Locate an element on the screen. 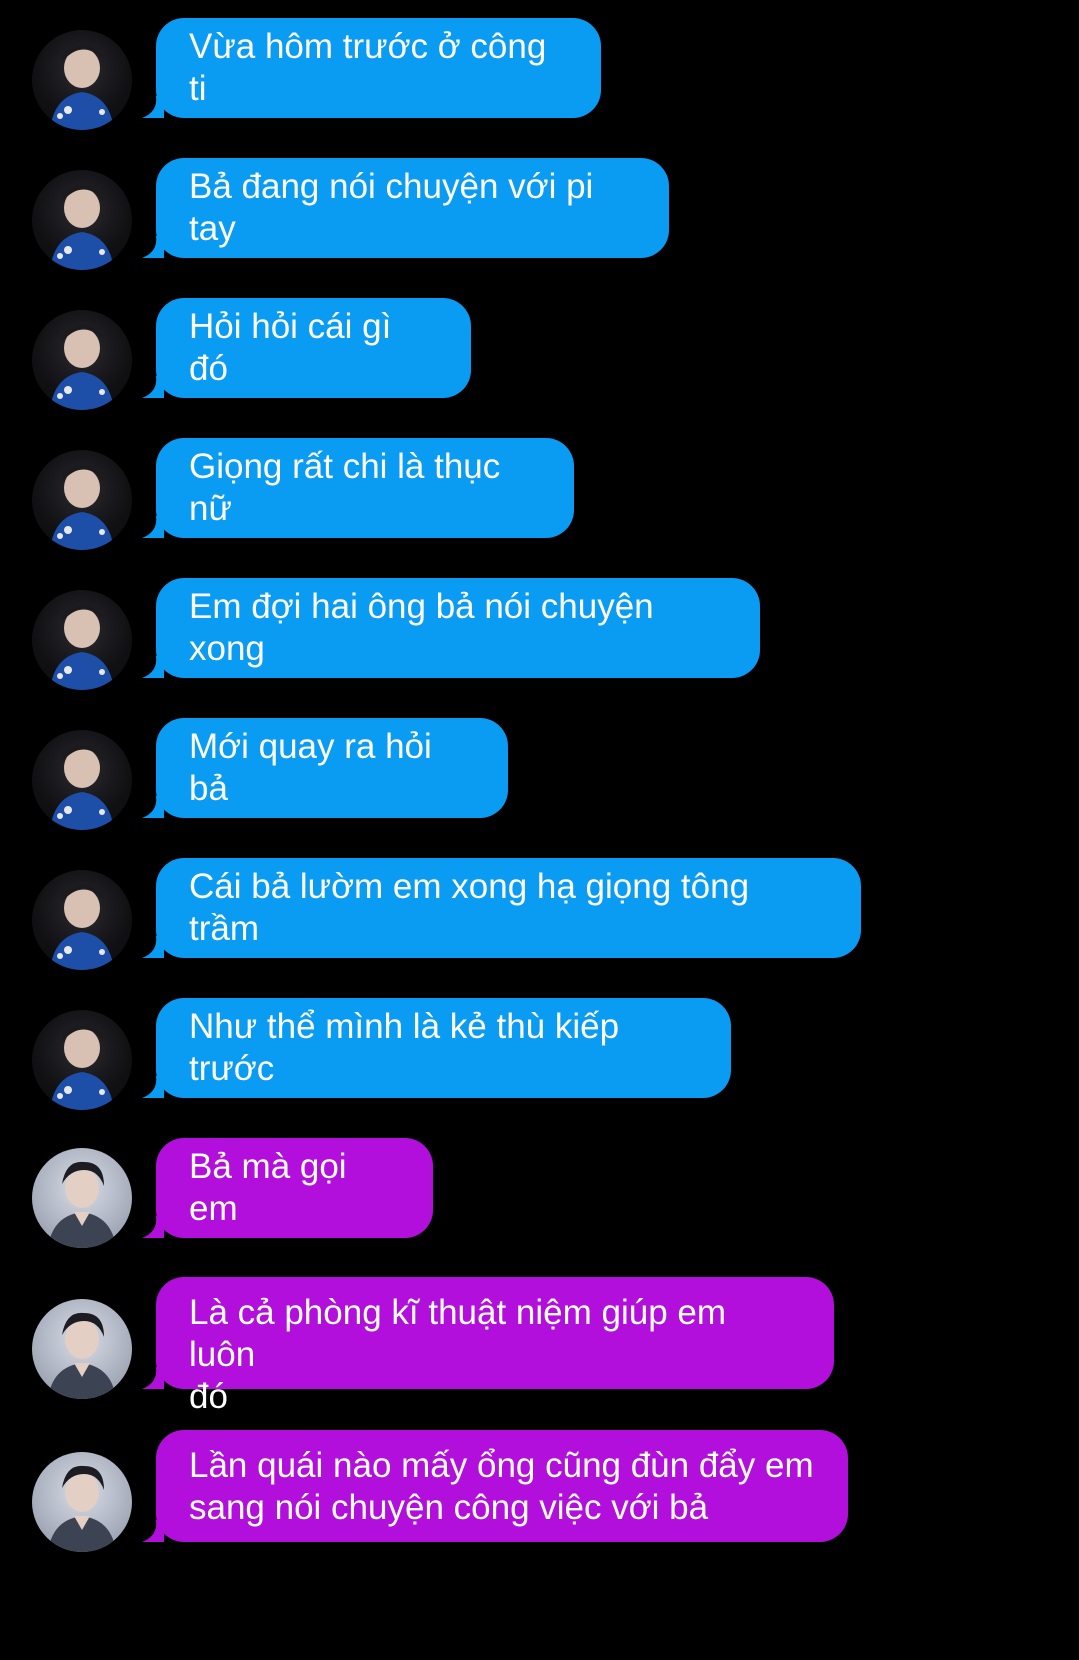 The width and height of the screenshot is (1079, 1660). message-bubble: Cái bả lườm em xong hạ giọng tông trầm is located at coordinates (508, 908).